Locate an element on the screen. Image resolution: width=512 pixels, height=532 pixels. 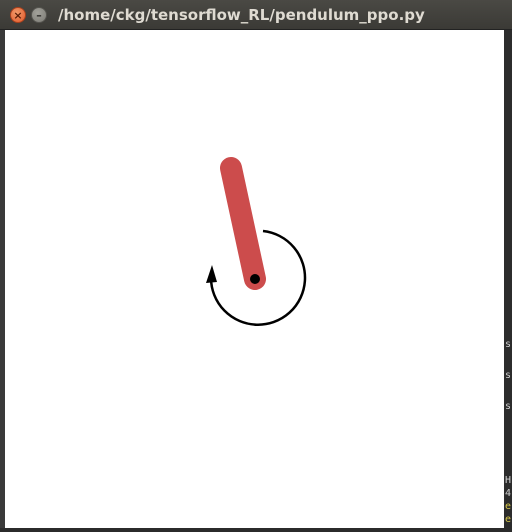
close-button: × is located at coordinates (18, 15).